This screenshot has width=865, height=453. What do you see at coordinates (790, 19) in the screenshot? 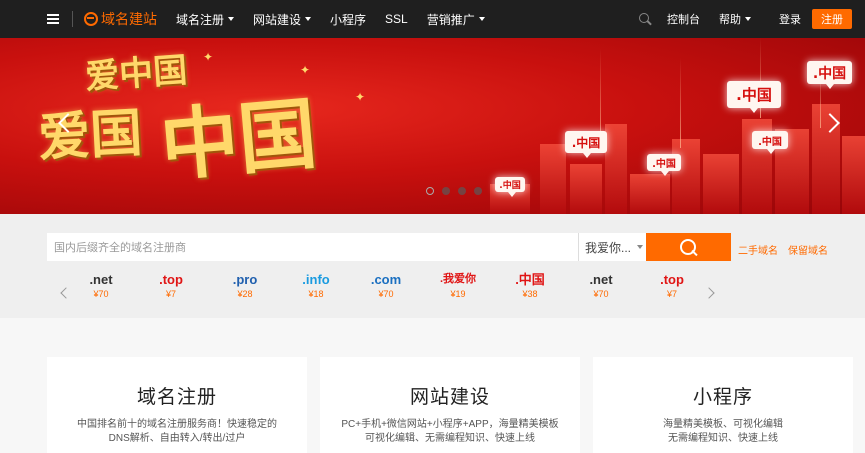
I see `login-link: 登录` at bounding box center [790, 19].